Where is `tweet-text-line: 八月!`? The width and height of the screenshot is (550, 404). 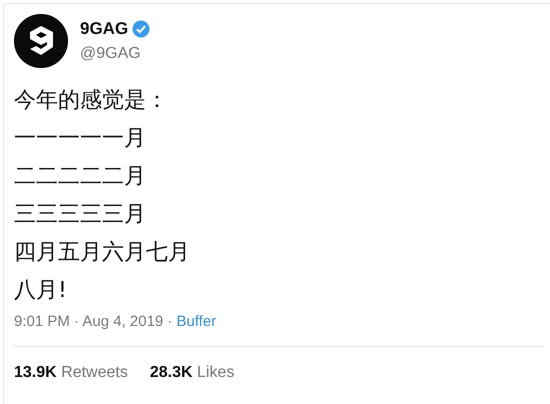
tweet-text-line: 八月! is located at coordinates (41, 291).